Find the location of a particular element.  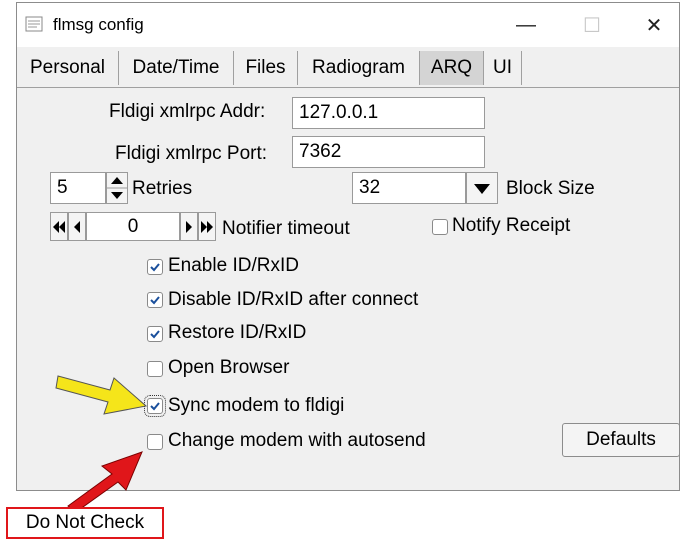

xmlrpc-addr-input: 127.0.0.1 is located at coordinates (388, 113).